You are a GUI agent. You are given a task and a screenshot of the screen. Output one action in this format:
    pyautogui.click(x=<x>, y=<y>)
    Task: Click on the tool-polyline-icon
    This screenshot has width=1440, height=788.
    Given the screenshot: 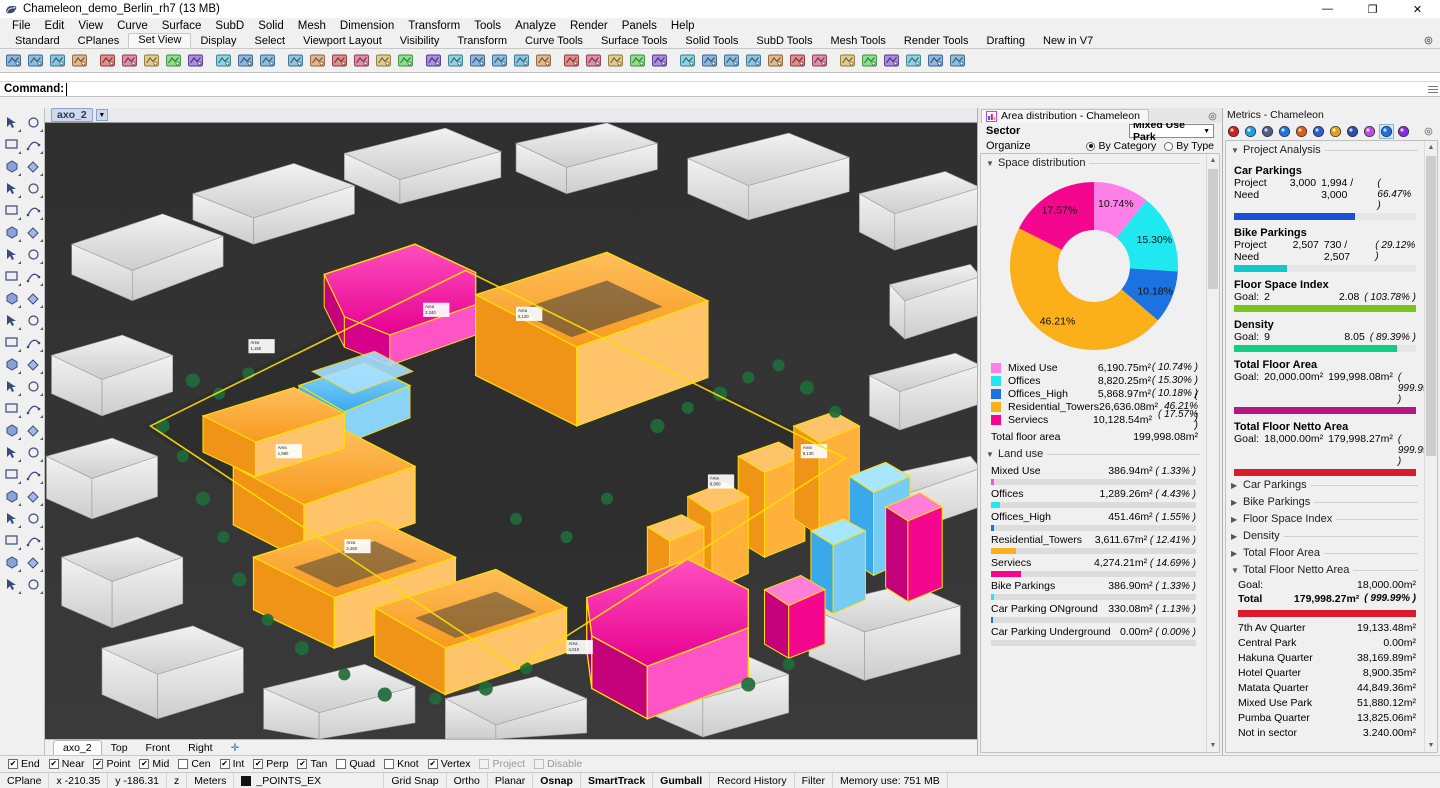 What is the action you would take?
    pyautogui.click(x=11, y=144)
    